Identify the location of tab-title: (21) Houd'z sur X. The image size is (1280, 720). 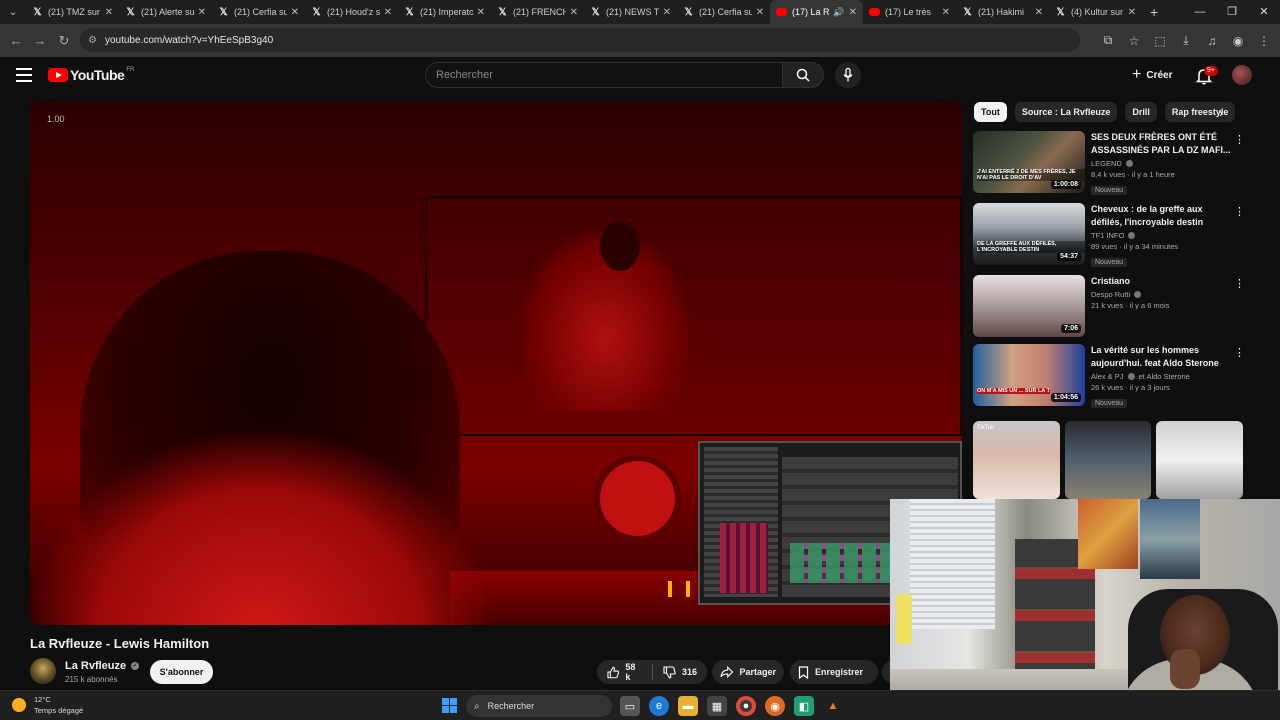
(353, 12).